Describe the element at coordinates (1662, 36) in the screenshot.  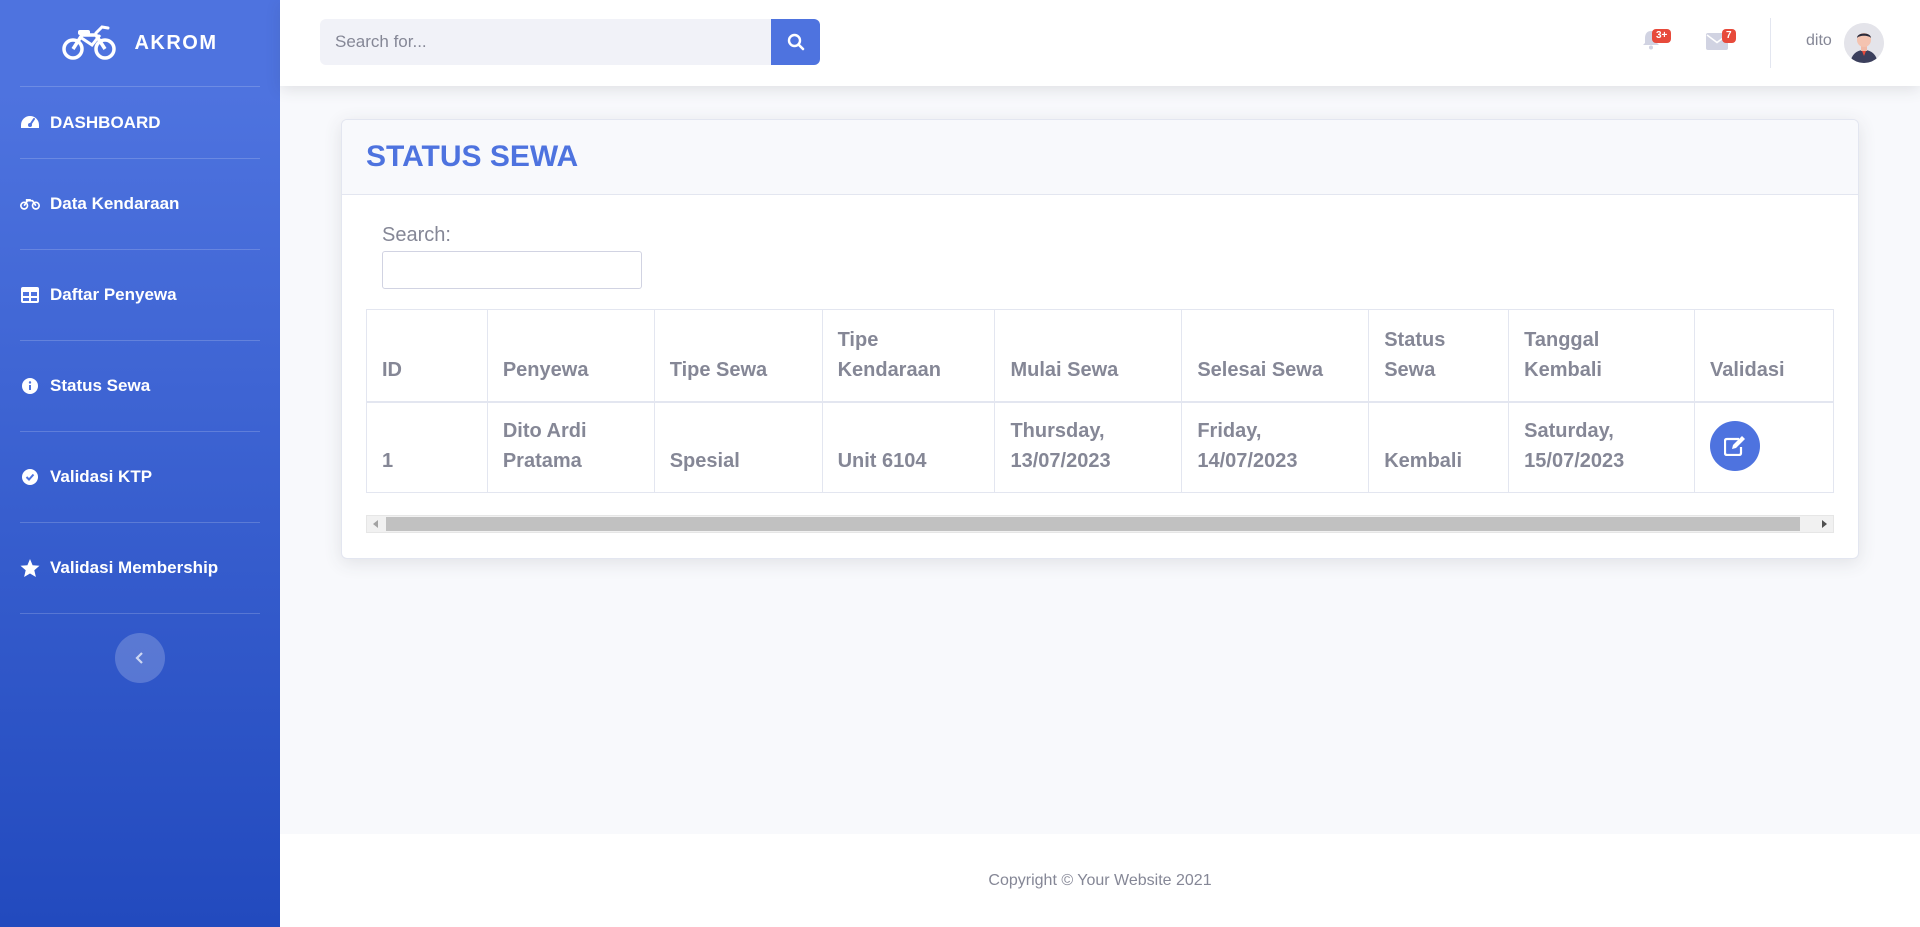
I see `alerts-badge: 3+` at that location.